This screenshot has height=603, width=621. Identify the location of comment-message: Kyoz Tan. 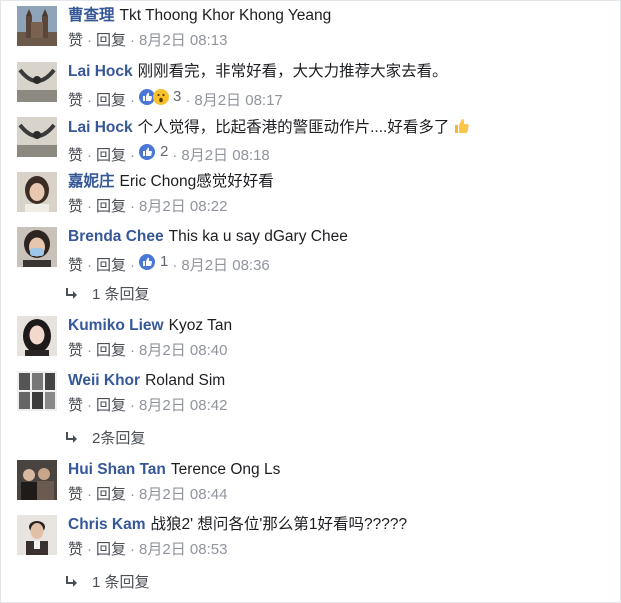
(200, 325).